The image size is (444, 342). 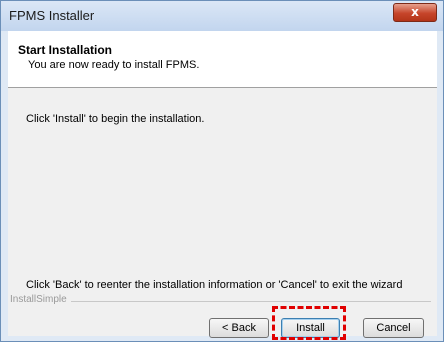 What do you see at coordinates (65, 50) in the screenshot?
I see `page-title: Start Installation` at bounding box center [65, 50].